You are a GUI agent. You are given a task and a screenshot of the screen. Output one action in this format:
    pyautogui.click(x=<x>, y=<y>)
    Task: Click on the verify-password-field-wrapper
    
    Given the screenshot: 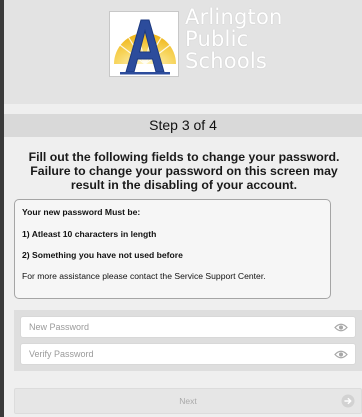 What is the action you would take?
    pyautogui.click(x=188, y=354)
    